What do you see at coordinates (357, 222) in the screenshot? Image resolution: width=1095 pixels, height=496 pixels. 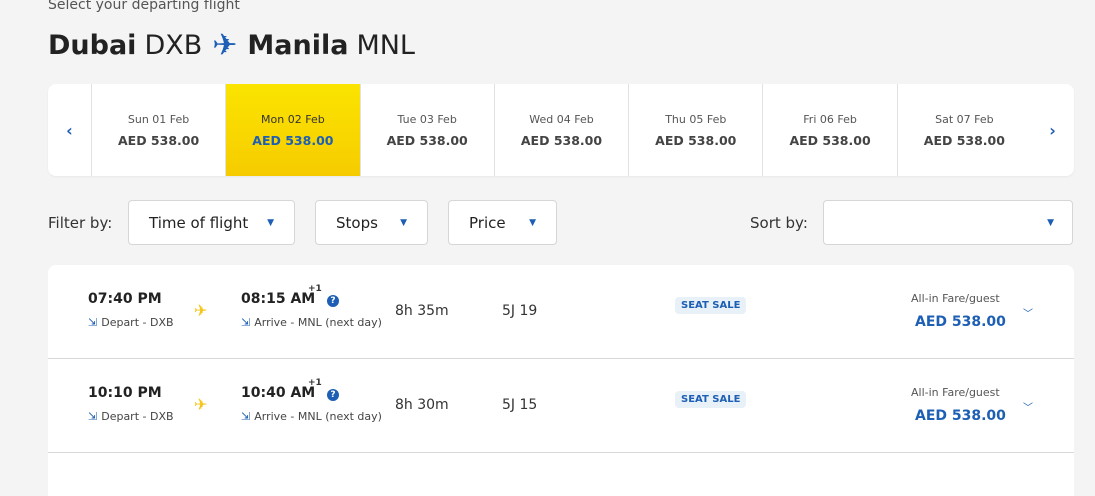 I see `filter-button-label: Stops` at bounding box center [357, 222].